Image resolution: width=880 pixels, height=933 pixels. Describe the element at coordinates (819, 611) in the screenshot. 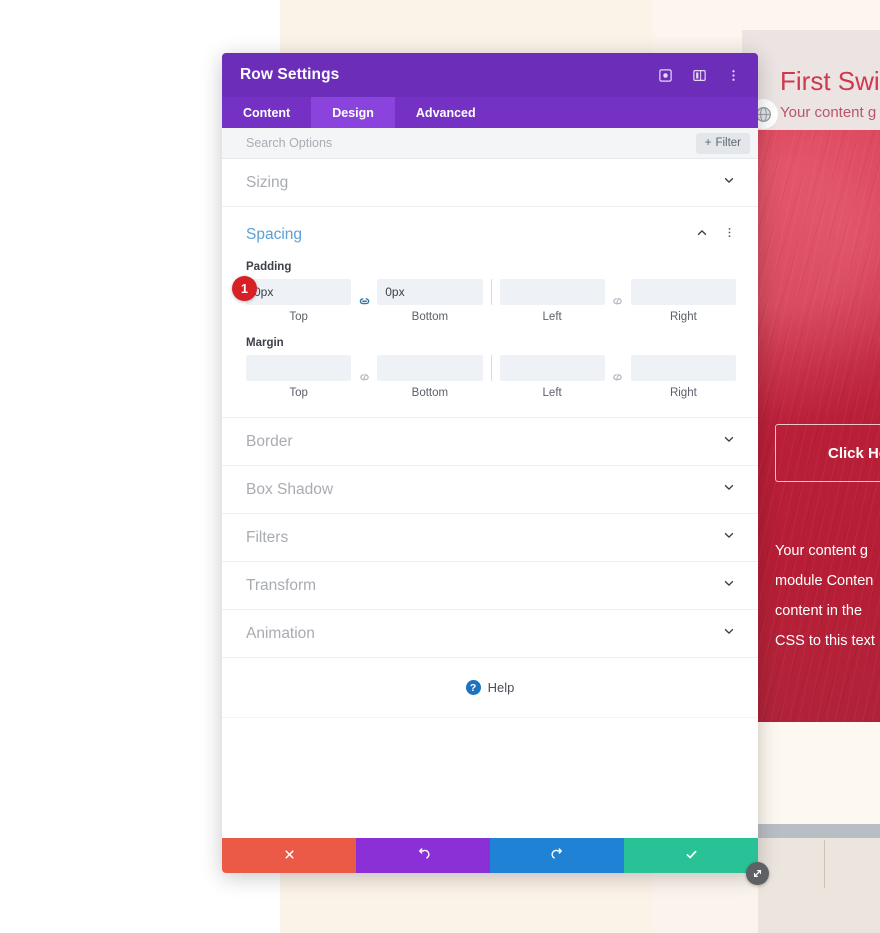

I see `red-body-line: content in the` at that location.